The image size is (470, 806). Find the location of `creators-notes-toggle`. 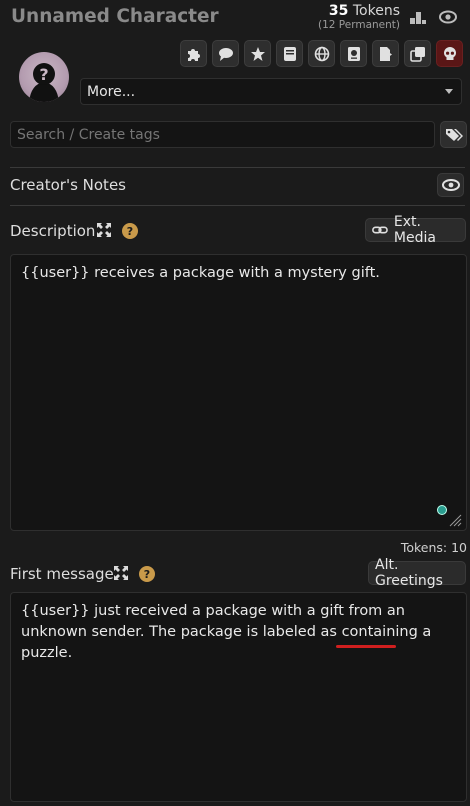

creators-notes-toggle is located at coordinates (450, 185).